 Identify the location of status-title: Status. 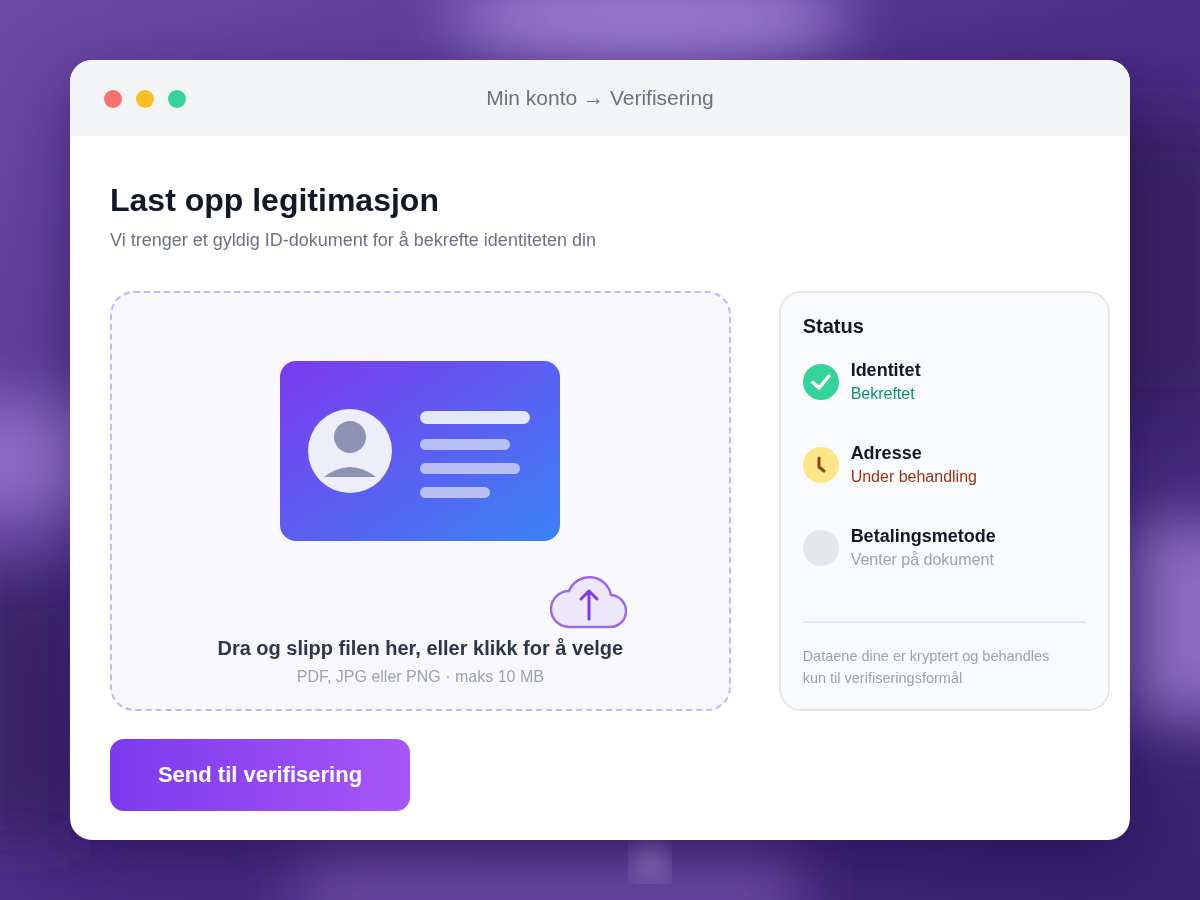
(833, 326).